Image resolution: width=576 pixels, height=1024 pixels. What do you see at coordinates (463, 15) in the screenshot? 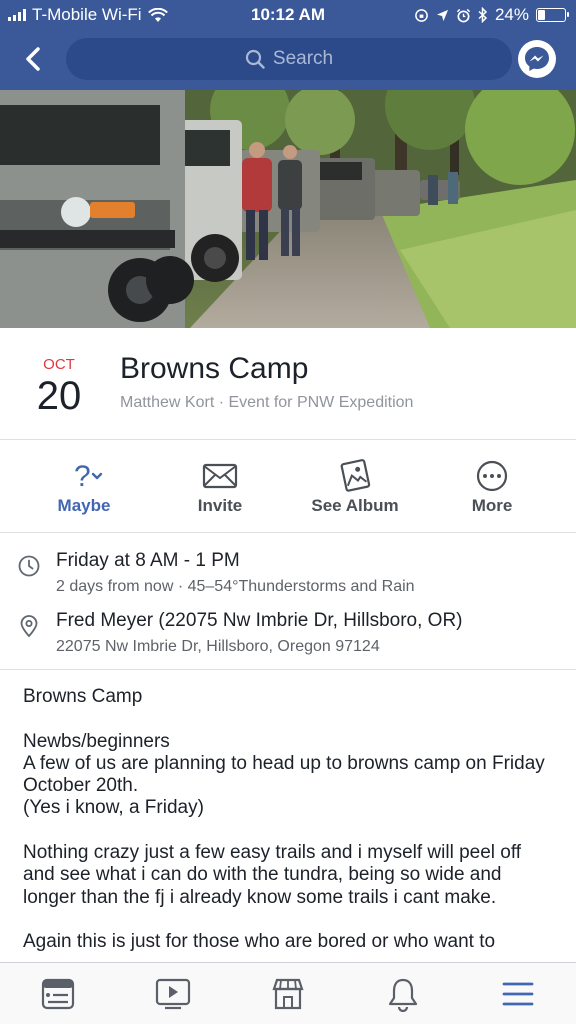
I see `alarm-icon` at bounding box center [463, 15].